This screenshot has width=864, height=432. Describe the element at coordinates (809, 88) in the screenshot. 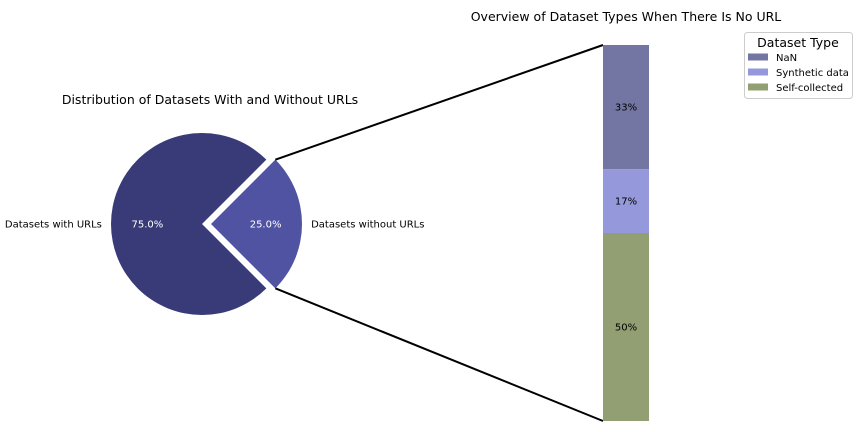

I see `legend-label-self-collected: Self-collected` at that location.